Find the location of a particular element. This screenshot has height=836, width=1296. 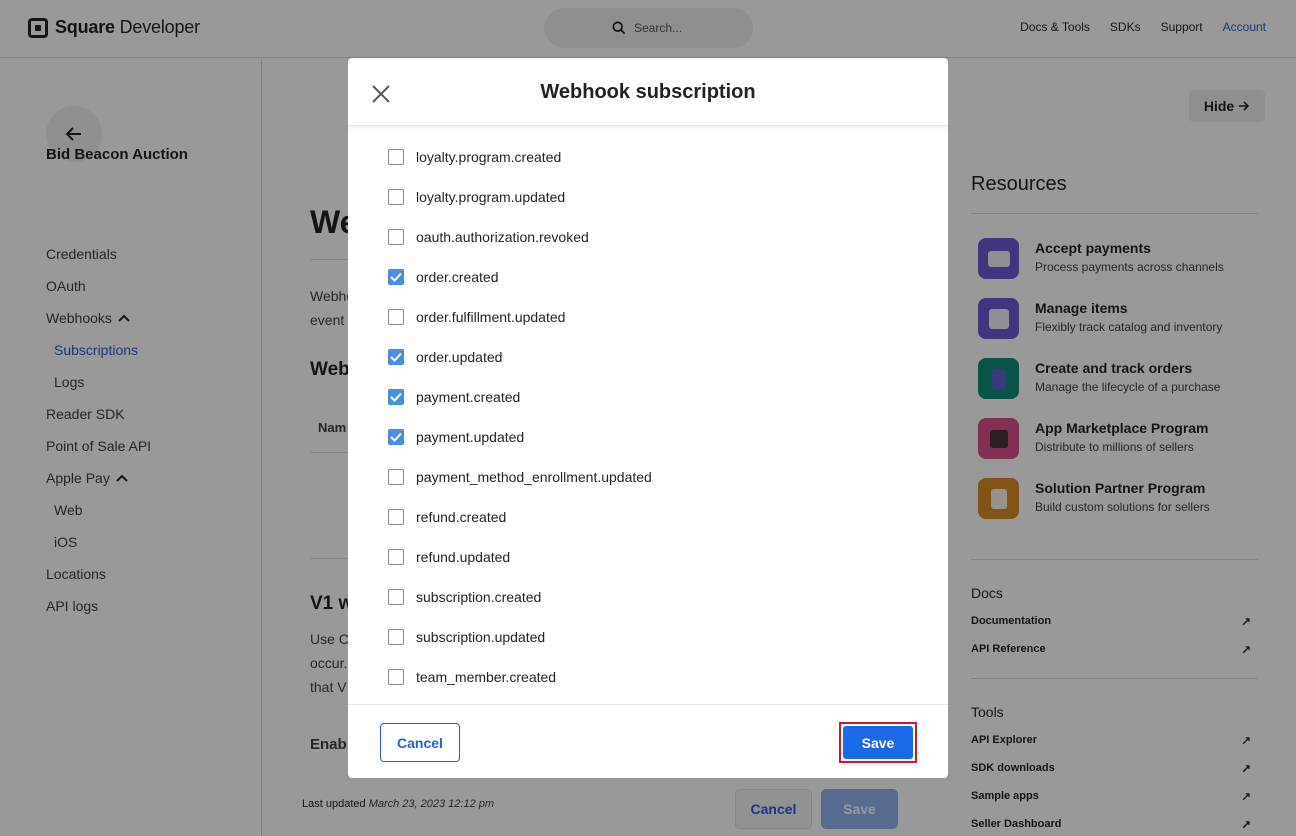

event-checkbox-row: oauth.authorization.revoked is located at coordinates (488, 237).